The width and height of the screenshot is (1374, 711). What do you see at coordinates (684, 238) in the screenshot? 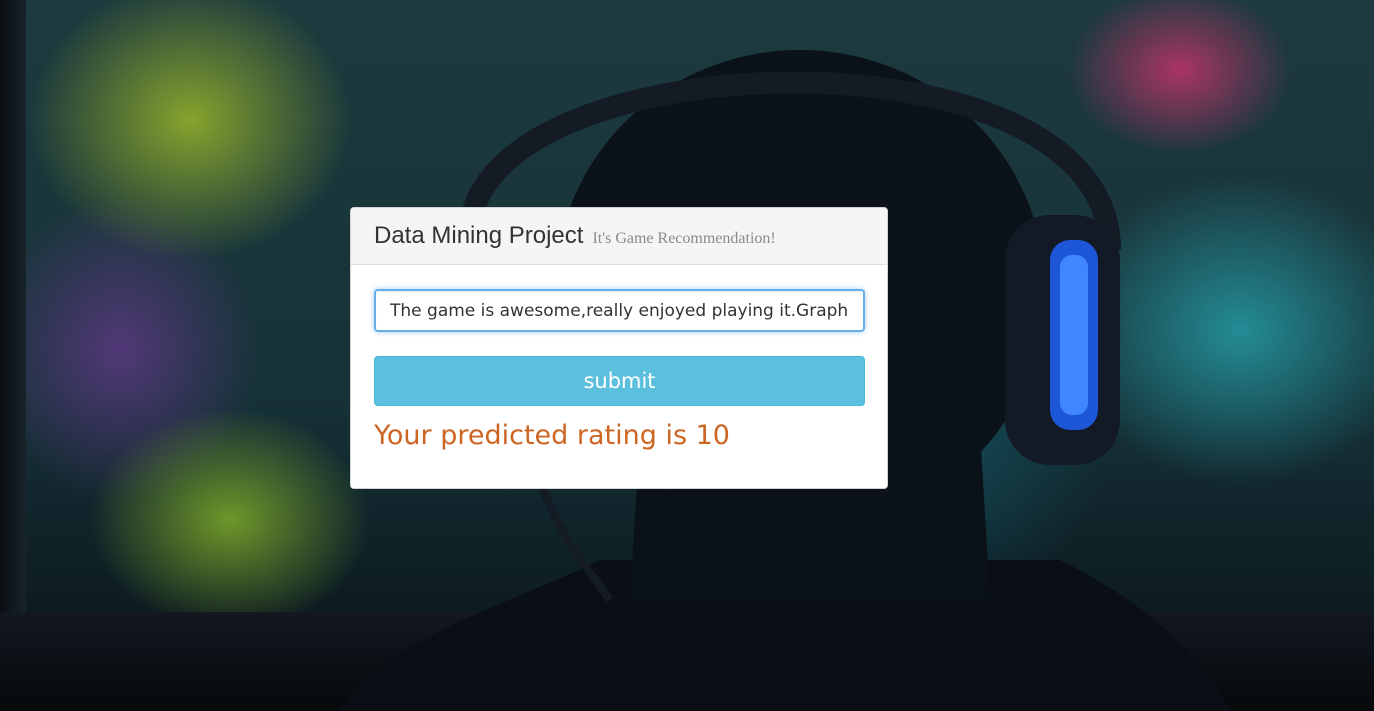
I see `page-subtitle: It's Game Recommendation!` at bounding box center [684, 238].